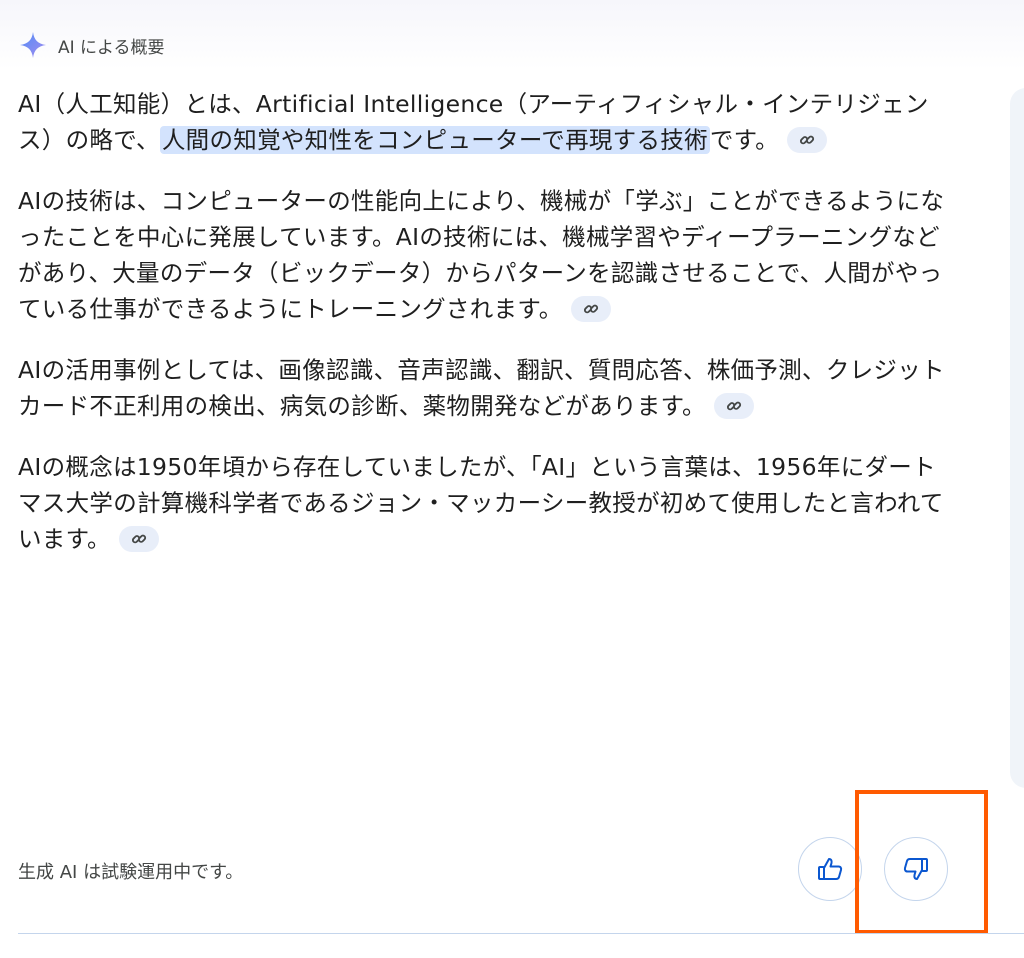 This screenshot has width=1024, height=958. Describe the element at coordinates (434, 140) in the screenshot. I see `highlighted-key-phrase: 人間の知覚や知性をコンピューターで再現する技術` at that location.